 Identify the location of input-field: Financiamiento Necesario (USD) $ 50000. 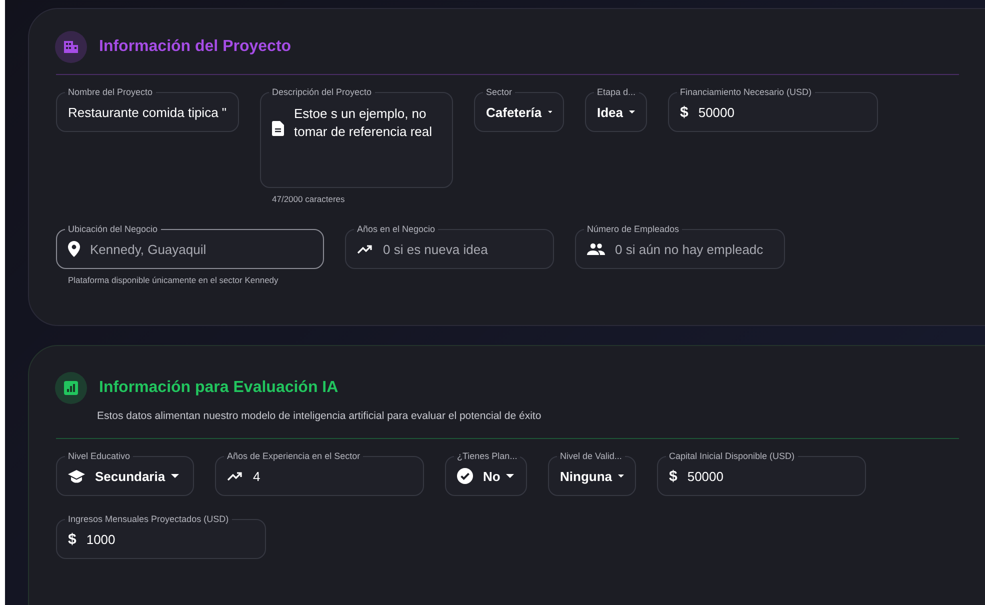
(773, 109).